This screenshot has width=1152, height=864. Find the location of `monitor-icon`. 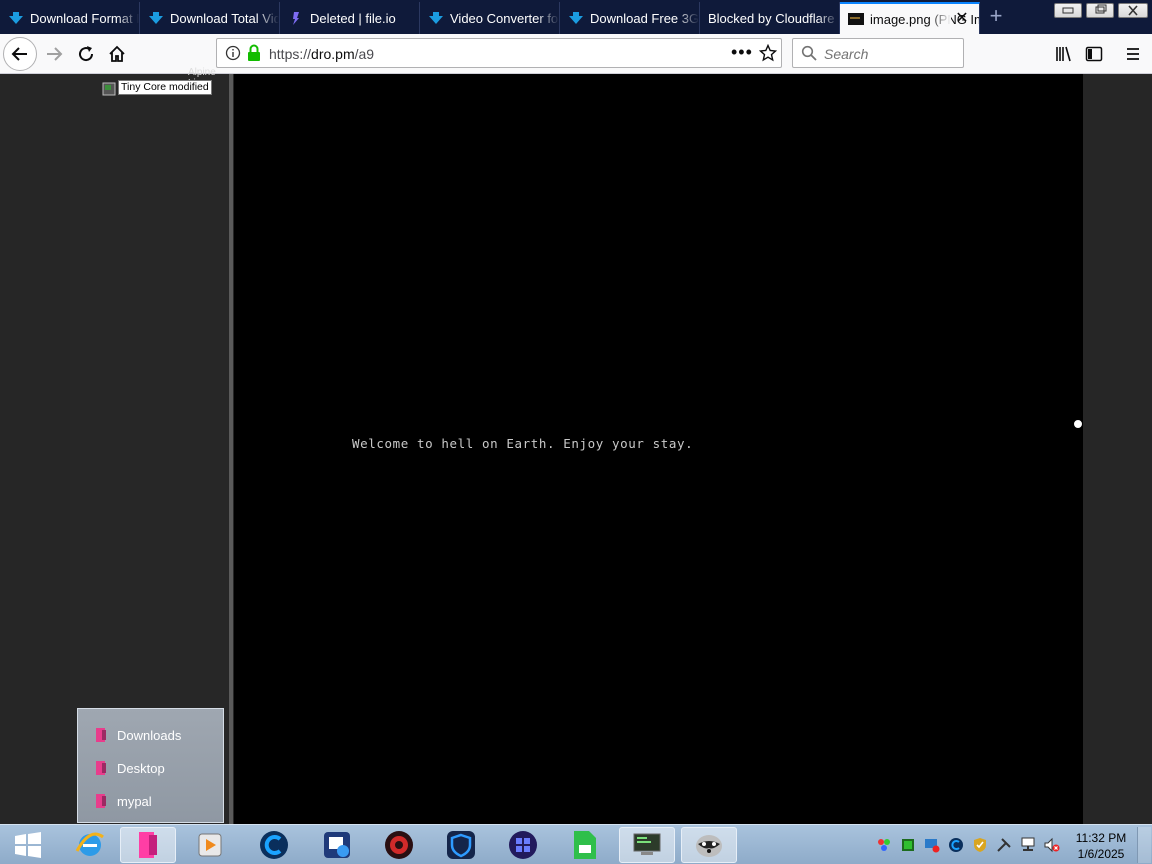

monitor-icon is located at coordinates (647, 844).